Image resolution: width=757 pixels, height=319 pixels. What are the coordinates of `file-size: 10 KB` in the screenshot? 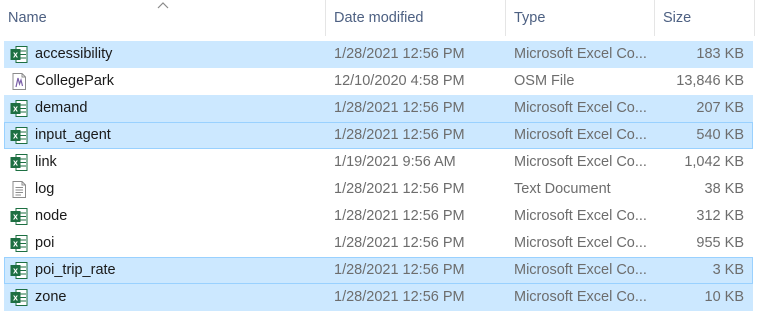 It's located at (724, 297).